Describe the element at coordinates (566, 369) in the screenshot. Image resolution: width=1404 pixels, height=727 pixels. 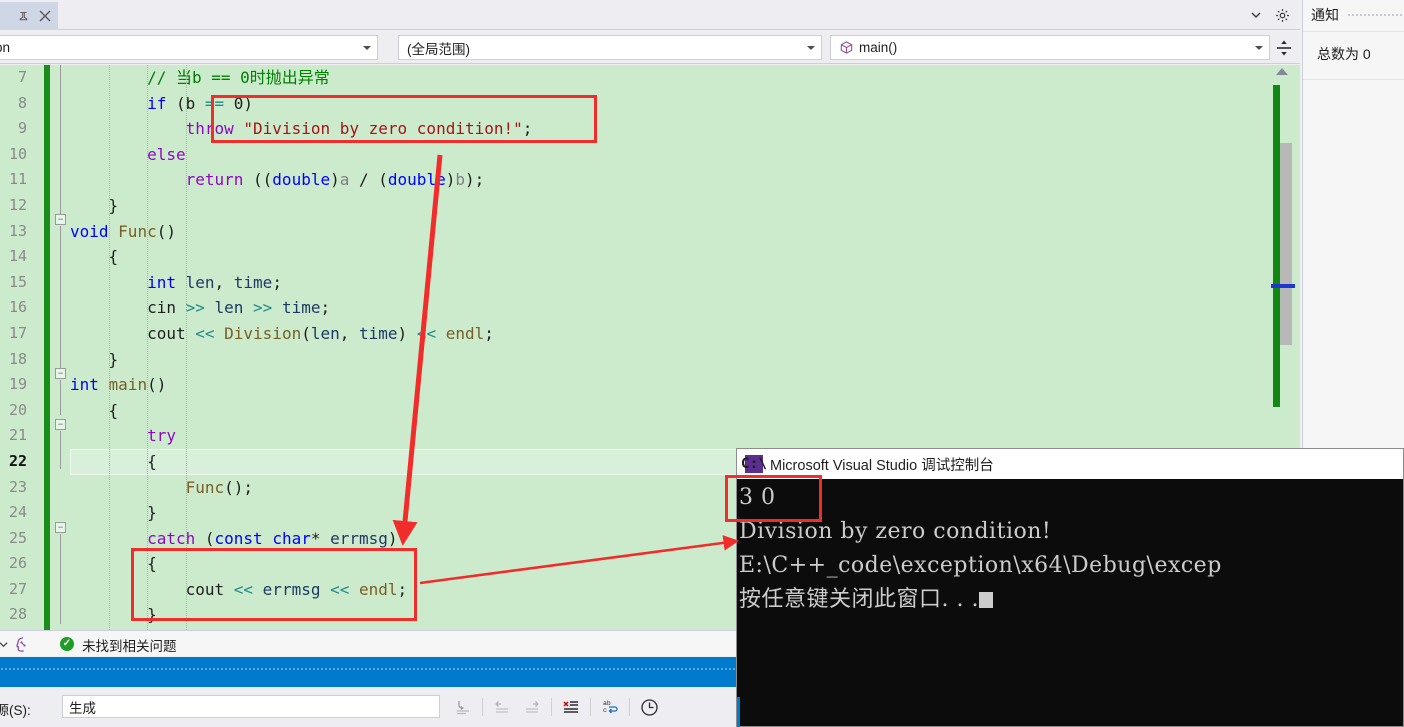
I see `annotation-arrows` at that location.